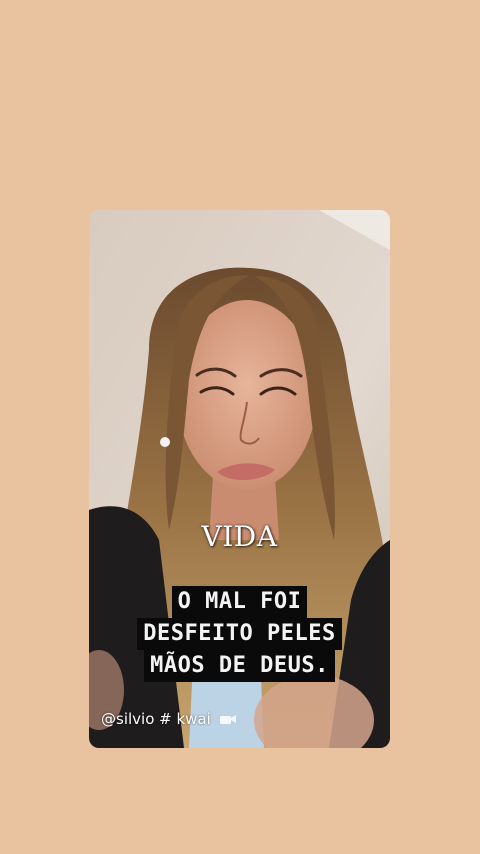 This screenshot has width=480, height=854. Describe the element at coordinates (239, 536) in the screenshot. I see `caption-title: VIDA` at that location.